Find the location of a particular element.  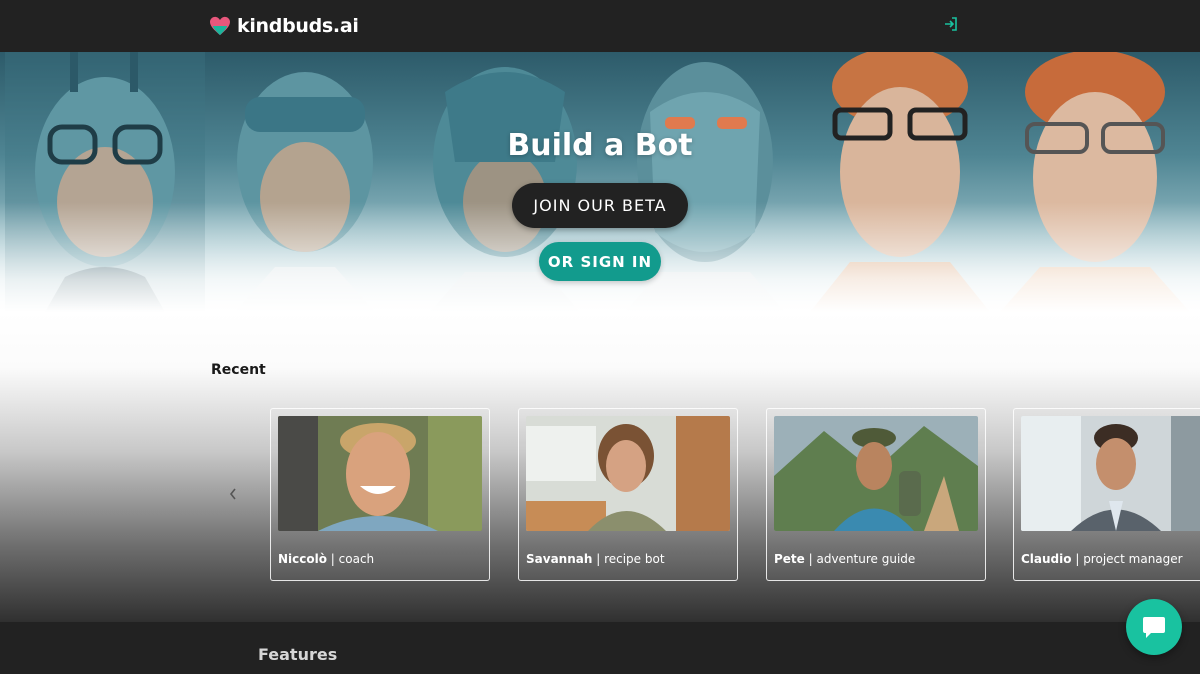

bot-card-caption: Savannah | recipe bot is located at coordinates (595, 559).